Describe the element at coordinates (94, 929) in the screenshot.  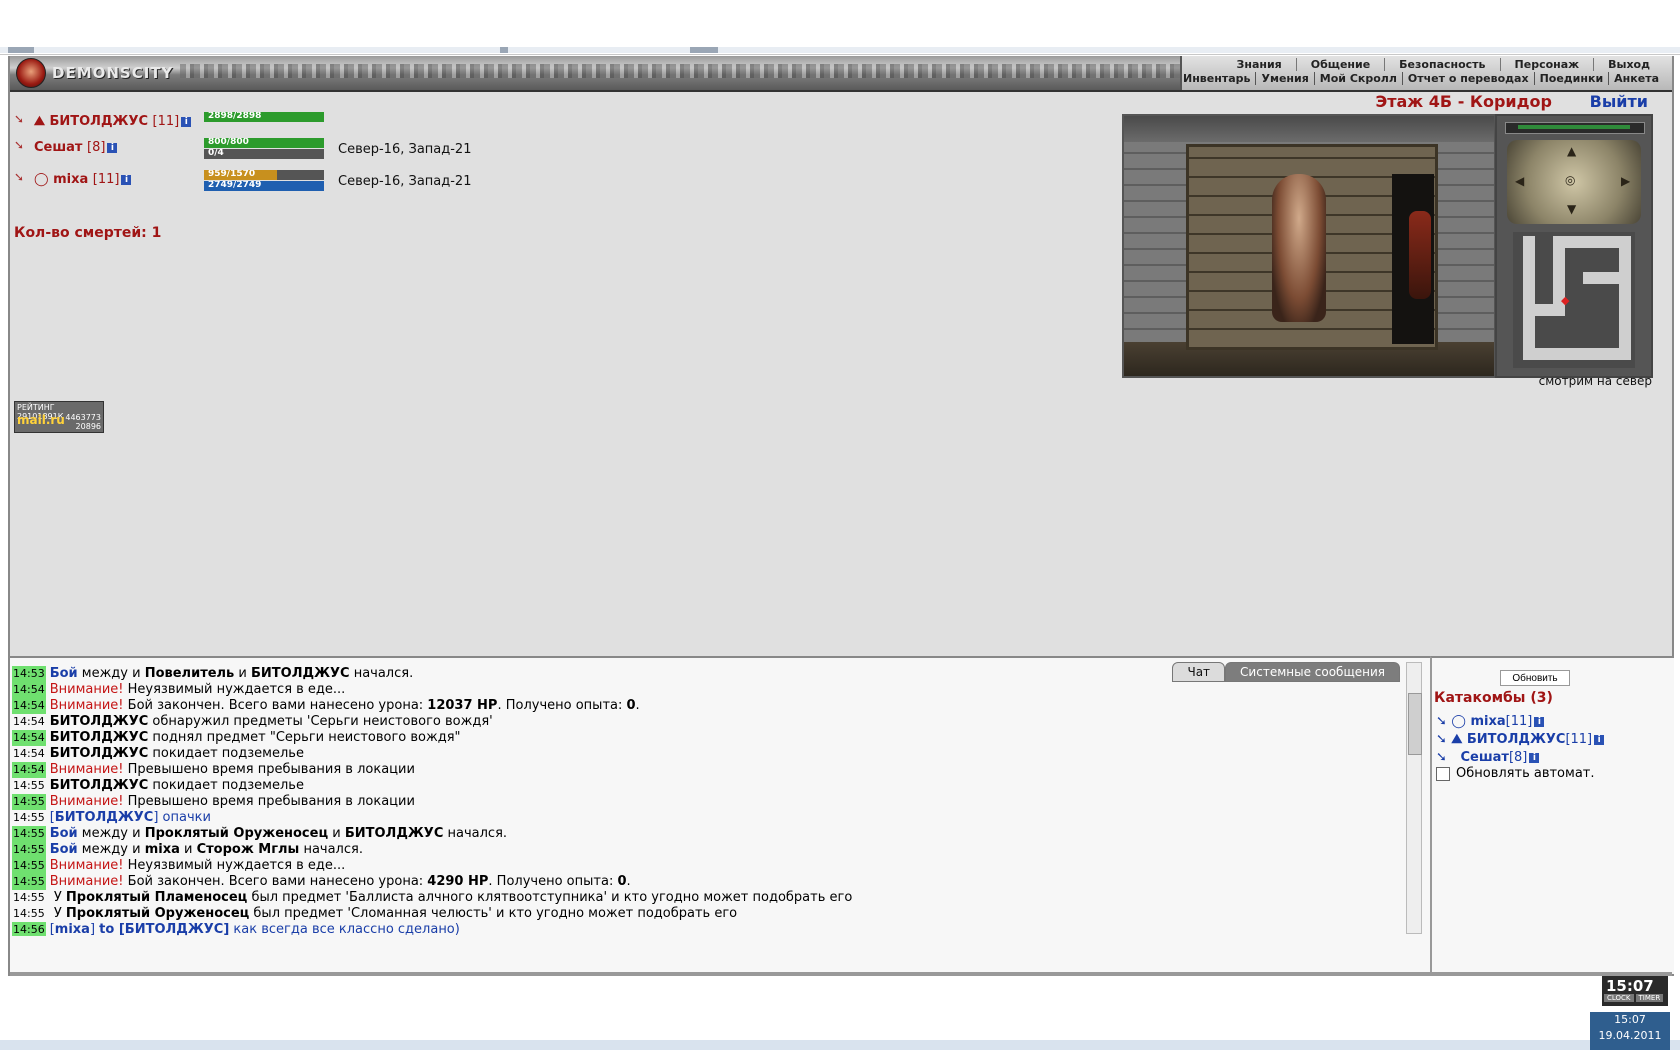
I see `chat-text: ]` at that location.